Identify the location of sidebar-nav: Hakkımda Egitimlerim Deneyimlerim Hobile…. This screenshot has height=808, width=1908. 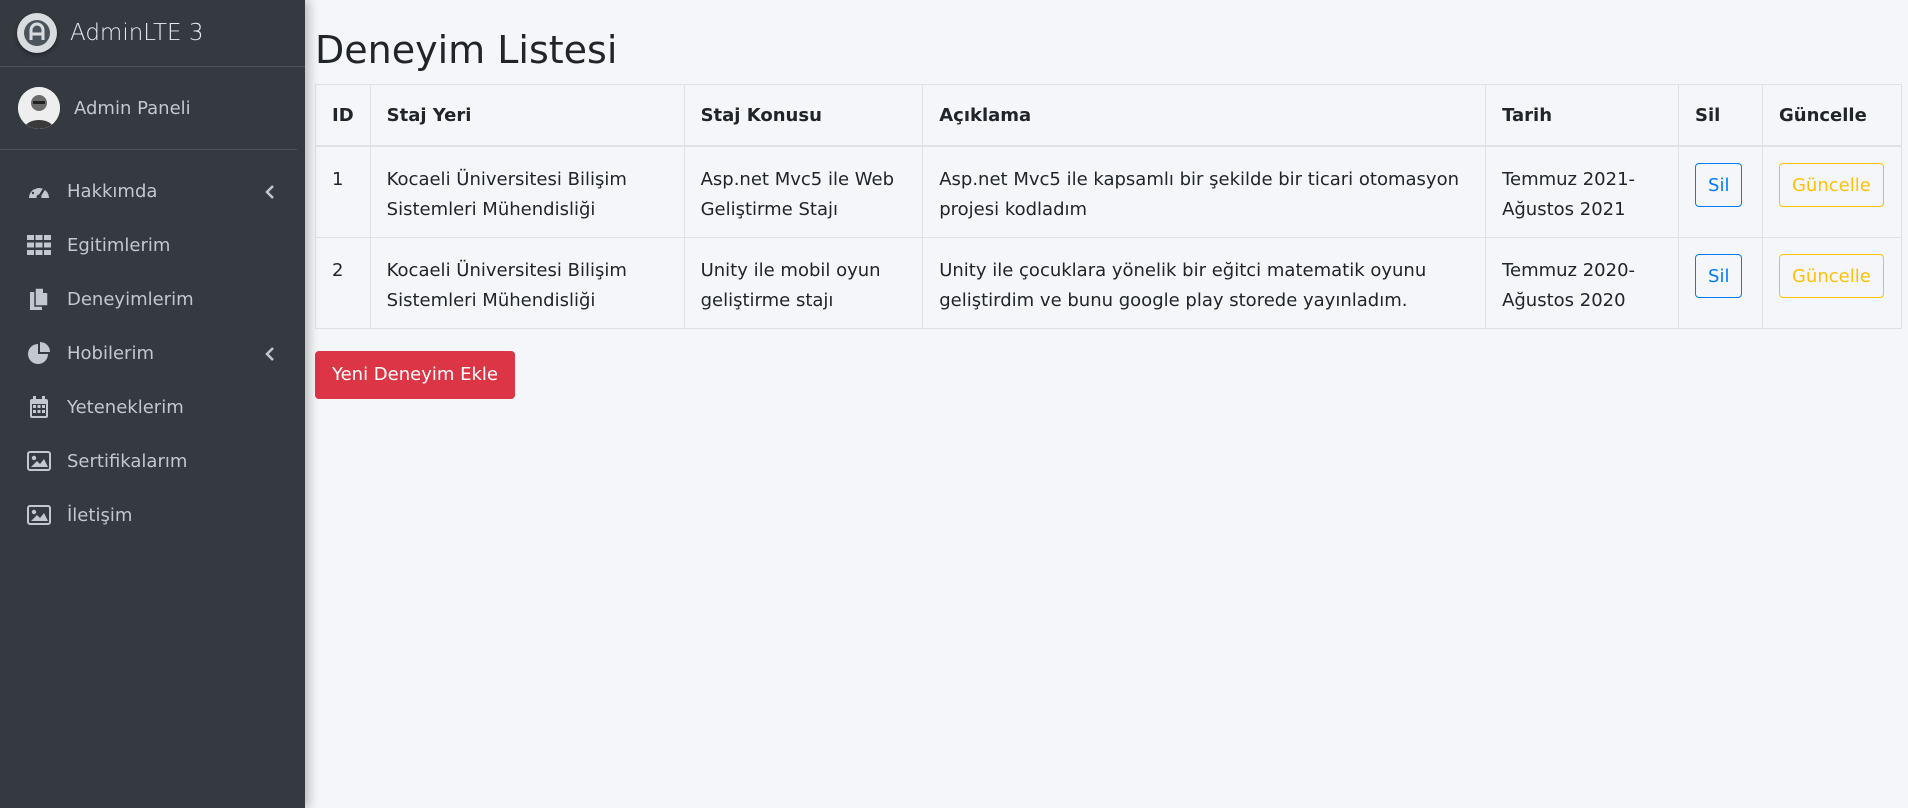
(152, 346).